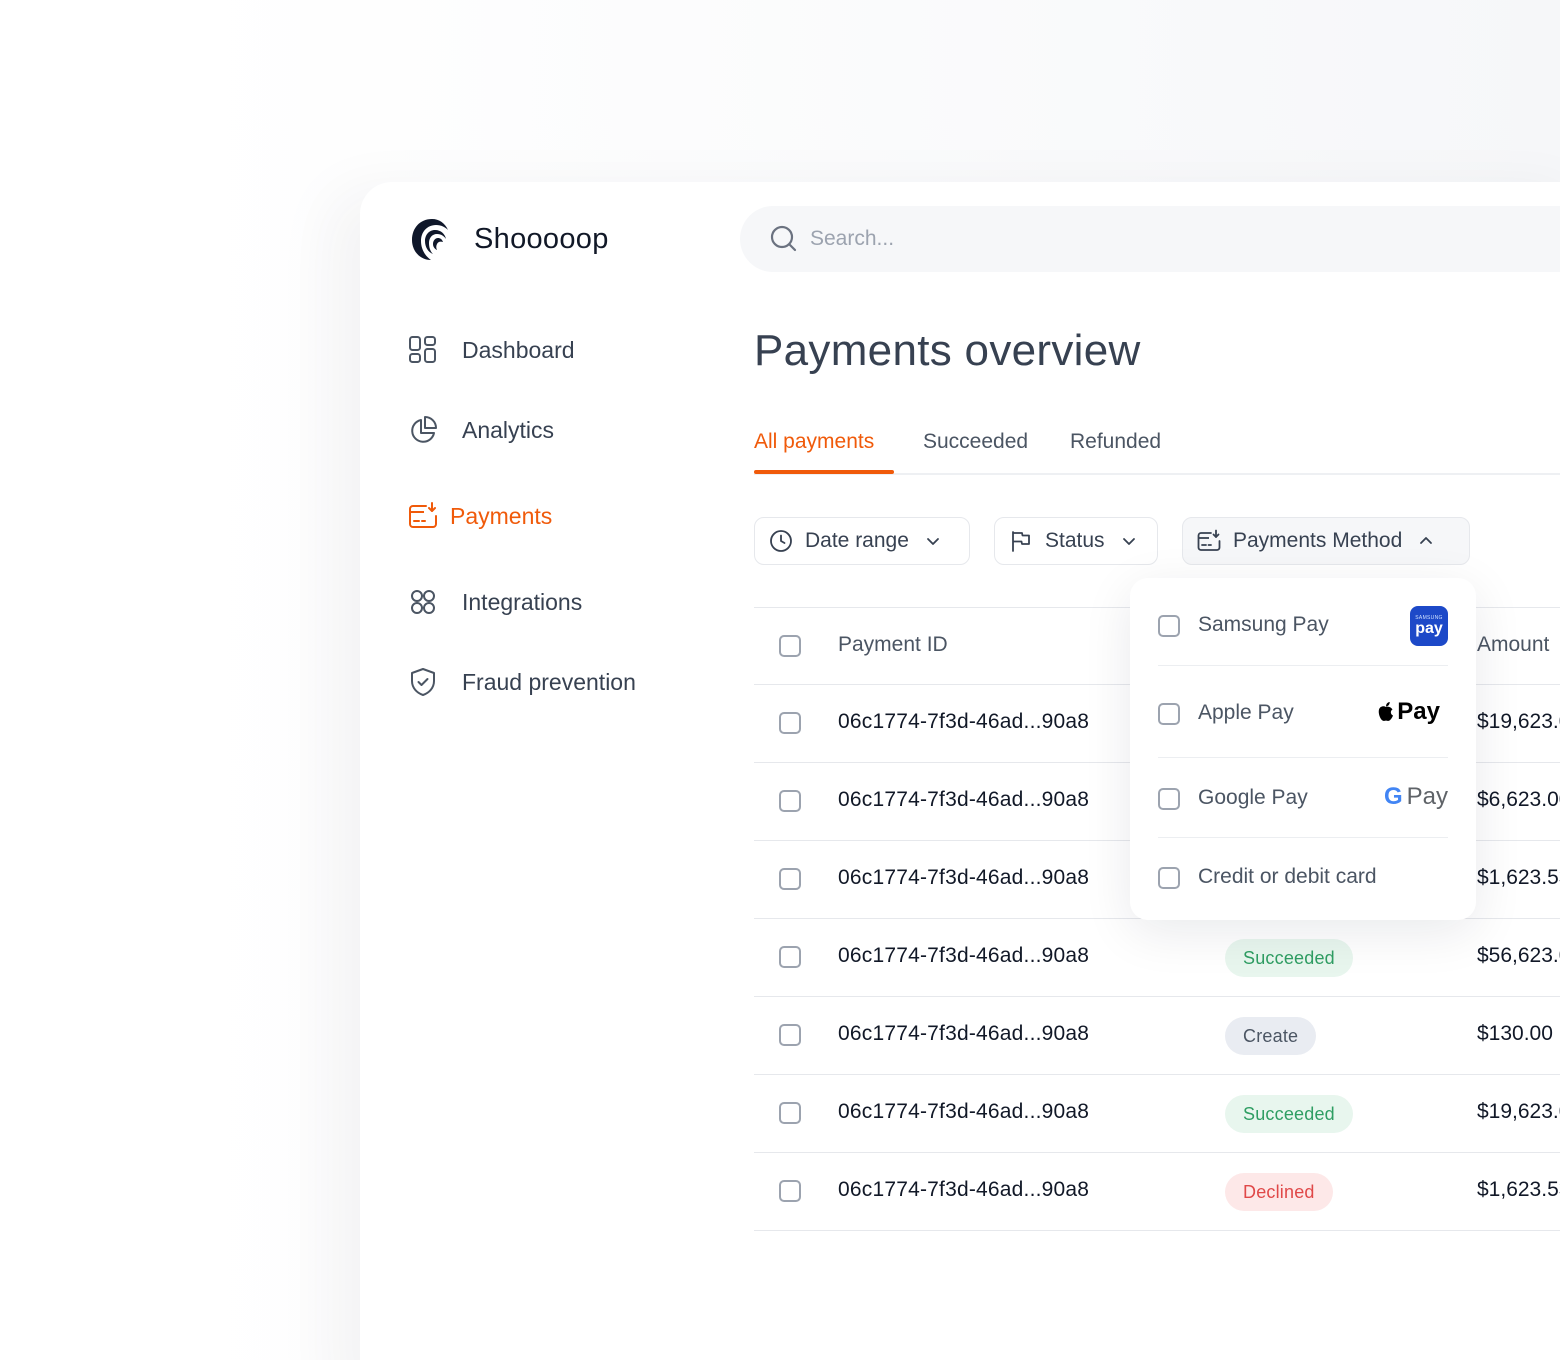 This screenshot has width=1560, height=1360. I want to click on option-label: Google Pay, so click(1253, 797).